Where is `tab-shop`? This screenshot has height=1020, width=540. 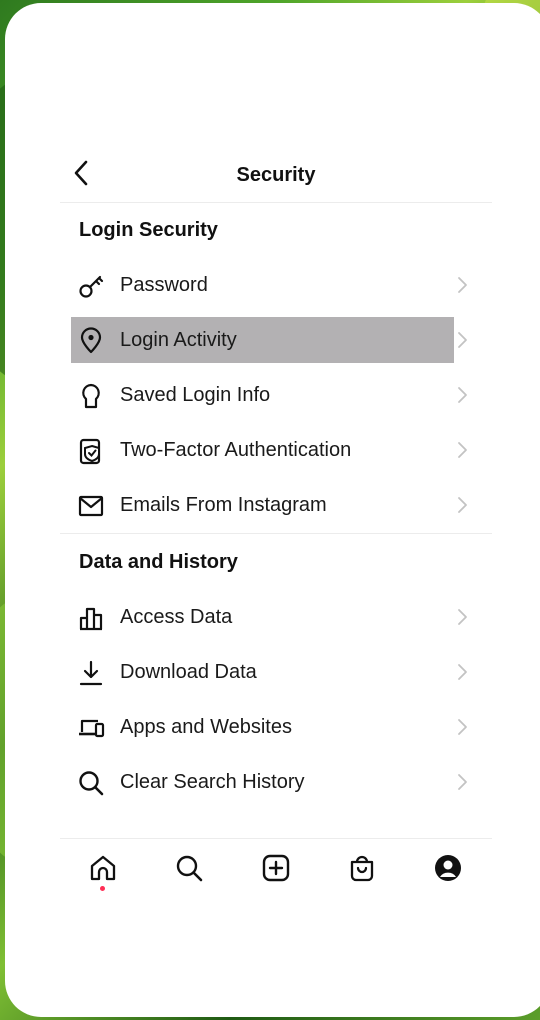
tab-shop is located at coordinates (362, 868).